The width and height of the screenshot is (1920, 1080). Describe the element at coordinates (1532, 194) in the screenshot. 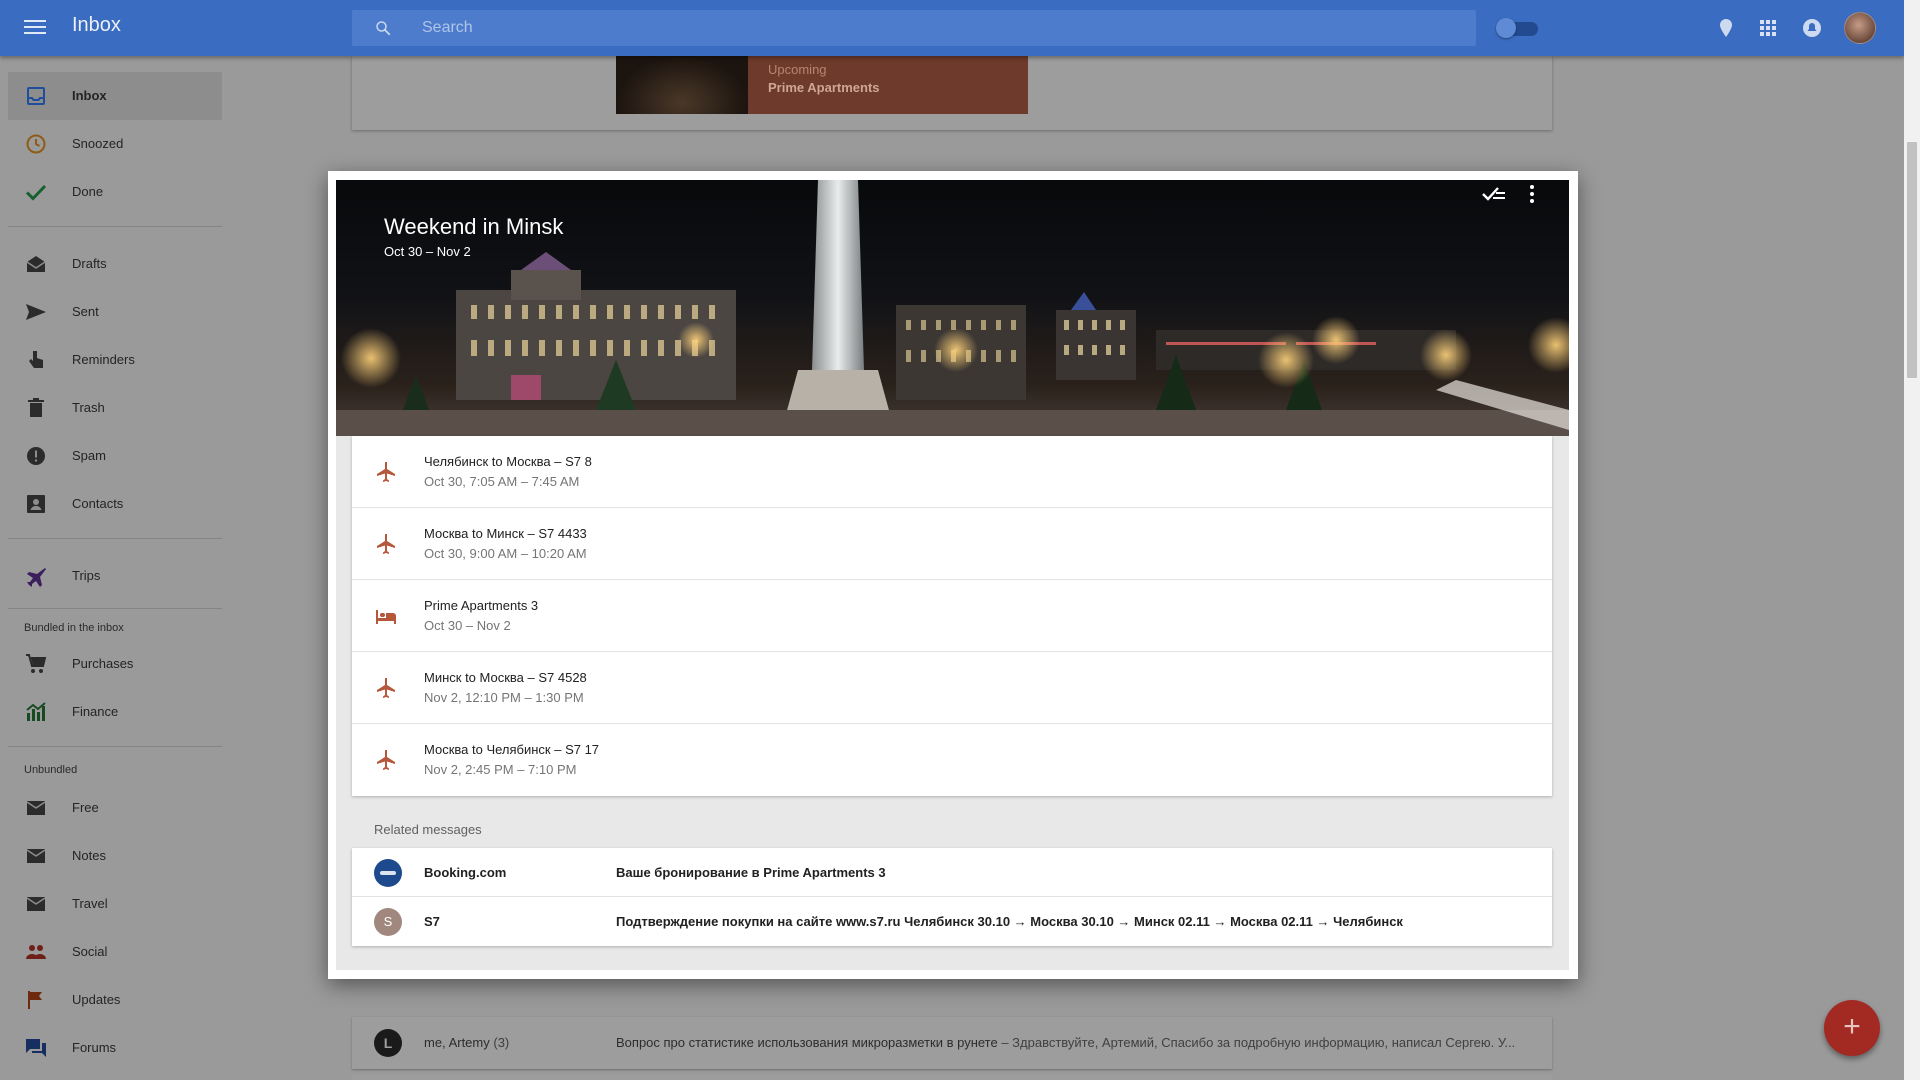

I see `more-options-icon` at that location.